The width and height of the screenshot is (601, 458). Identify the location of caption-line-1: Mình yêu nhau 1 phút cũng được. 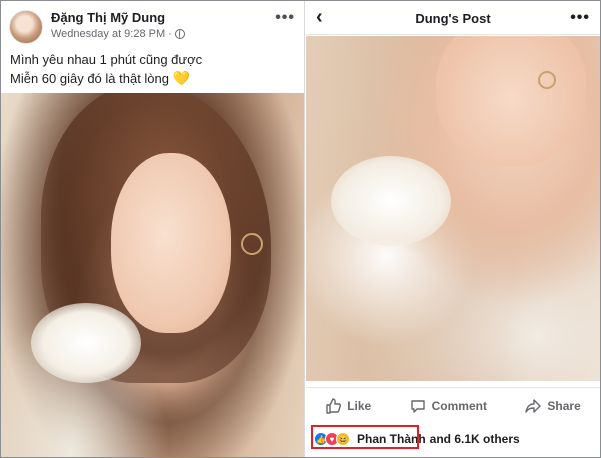
(106, 59).